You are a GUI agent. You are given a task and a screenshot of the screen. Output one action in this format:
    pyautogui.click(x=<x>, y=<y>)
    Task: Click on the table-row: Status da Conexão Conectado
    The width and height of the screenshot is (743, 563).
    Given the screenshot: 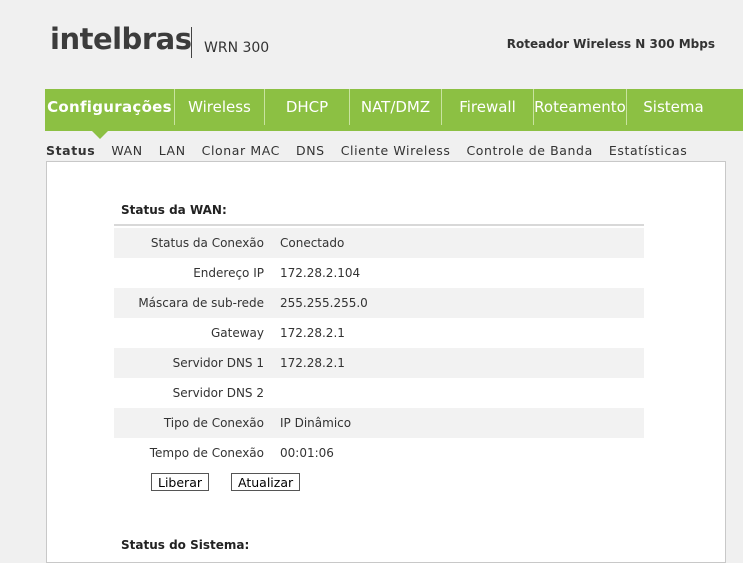 What is the action you would take?
    pyautogui.click(x=379, y=243)
    